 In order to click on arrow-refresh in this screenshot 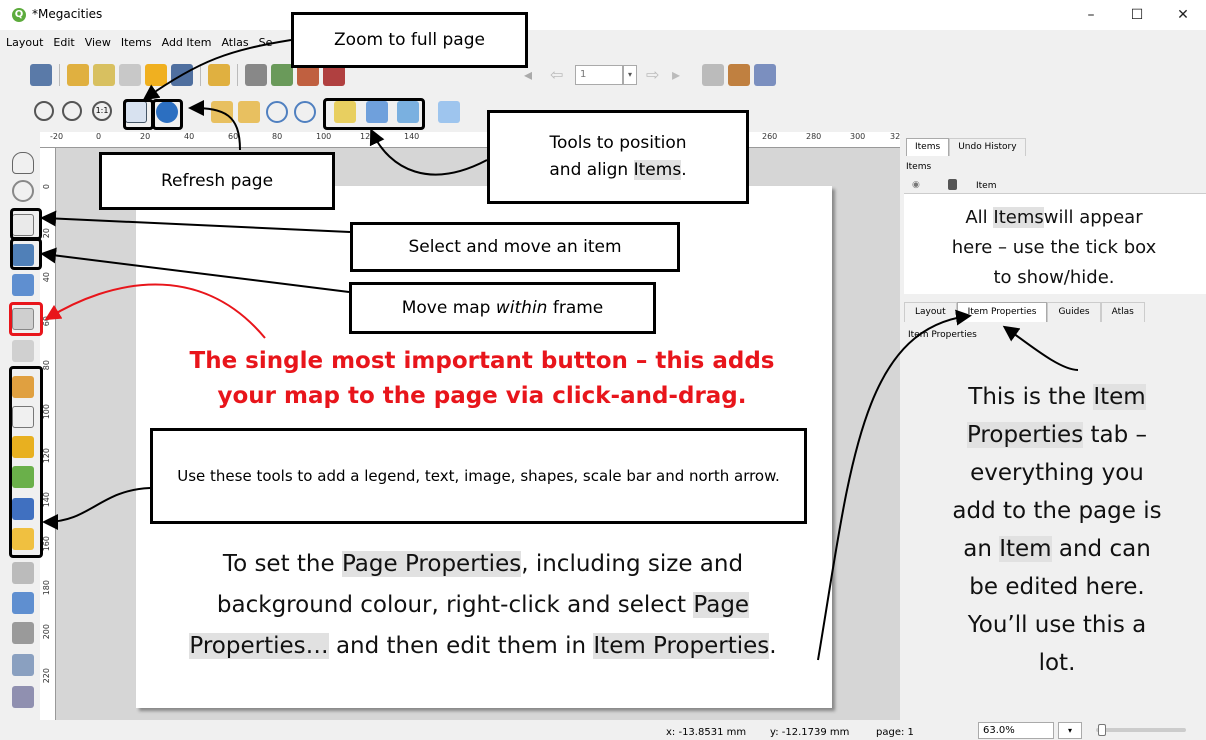, I will do `click(214, 125)`.